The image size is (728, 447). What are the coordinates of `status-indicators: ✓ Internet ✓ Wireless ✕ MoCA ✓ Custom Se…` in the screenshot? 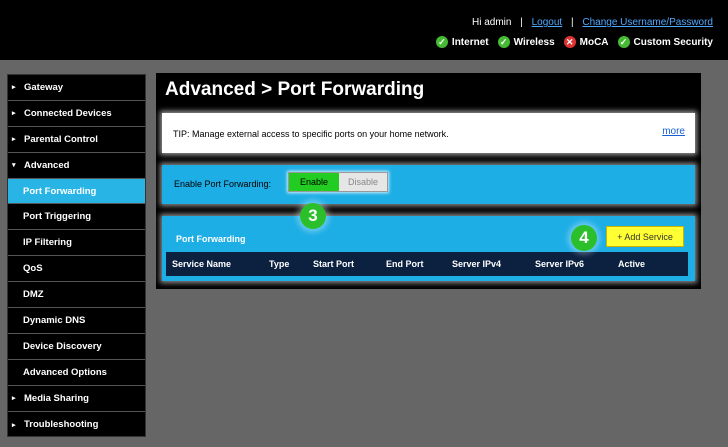 It's located at (574, 42).